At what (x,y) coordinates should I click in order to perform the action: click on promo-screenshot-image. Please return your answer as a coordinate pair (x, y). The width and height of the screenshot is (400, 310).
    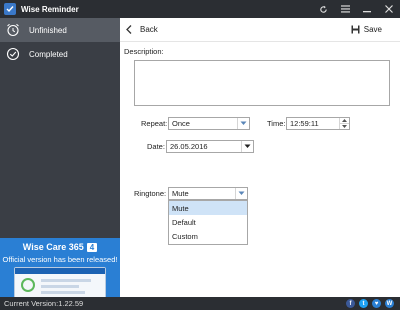
    Looking at the image, I should click on (60, 282).